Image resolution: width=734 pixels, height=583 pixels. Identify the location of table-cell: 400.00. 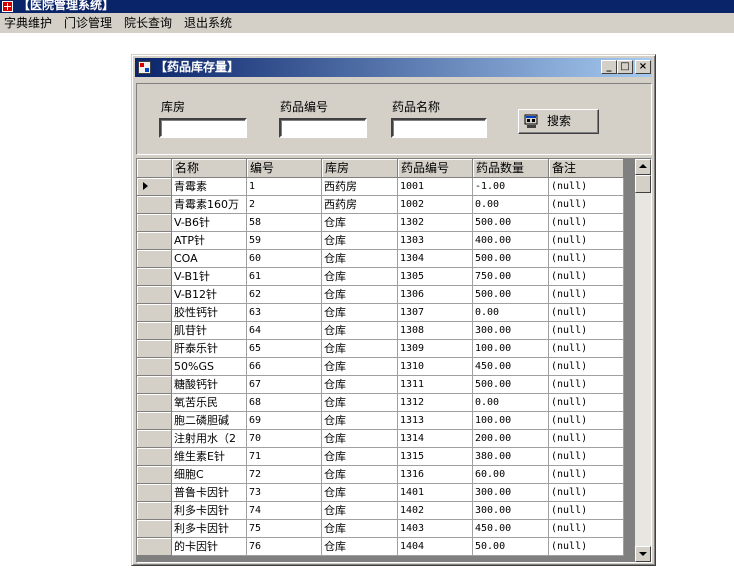
(511, 241).